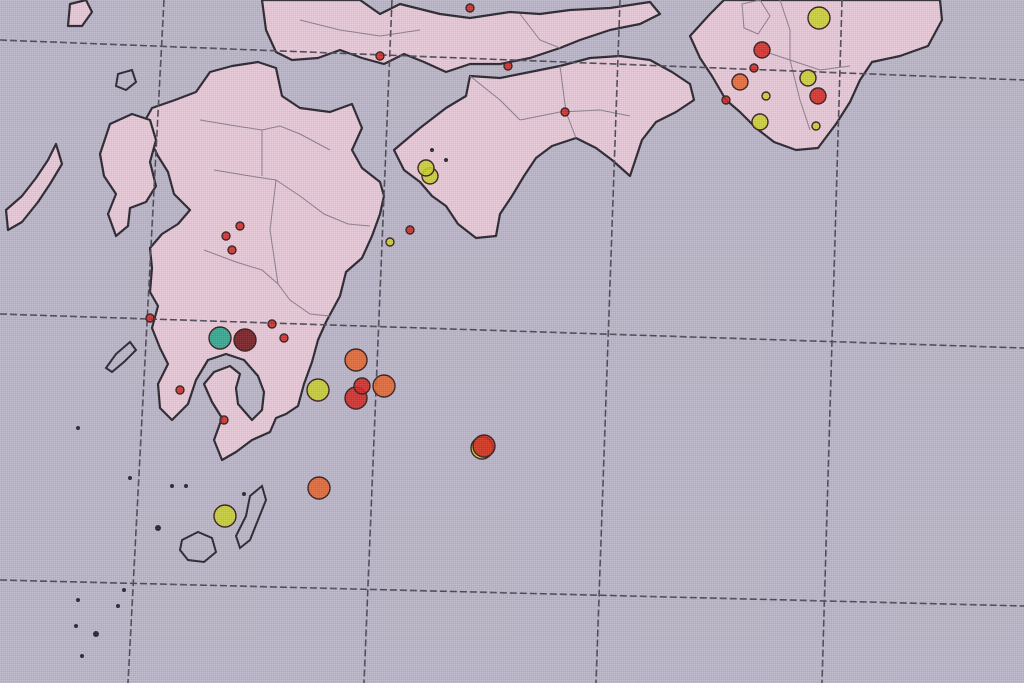 This screenshot has height=683, width=1024. I want to click on earthquake-marker-m28, so click(362, 386).